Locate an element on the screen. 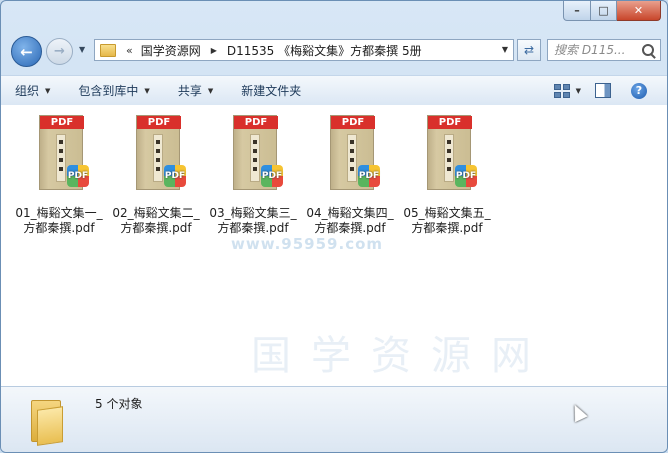 The image size is (668, 453). address-bar: « 国学资源网 ▶ D11535 《梅谿文集》方都秦撰 5册 ▼ is located at coordinates (304, 50).